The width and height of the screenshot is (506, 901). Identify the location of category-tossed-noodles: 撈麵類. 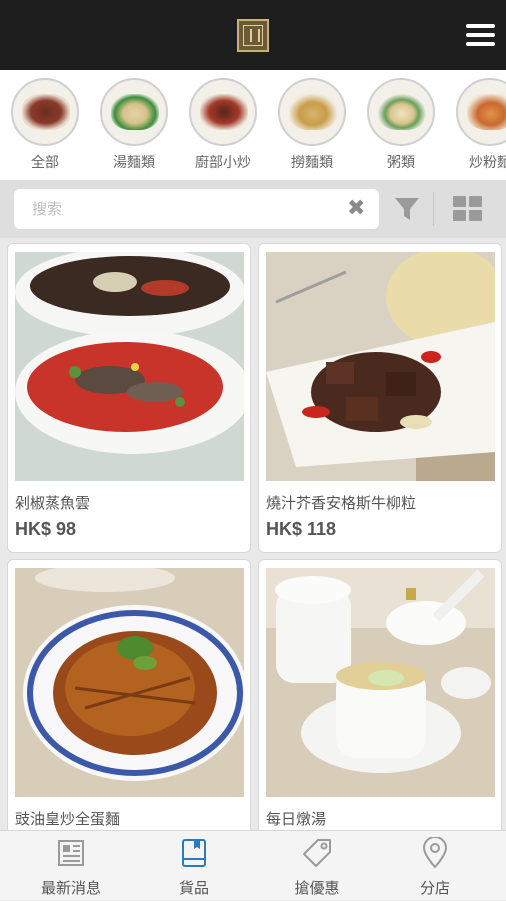
(312, 128).